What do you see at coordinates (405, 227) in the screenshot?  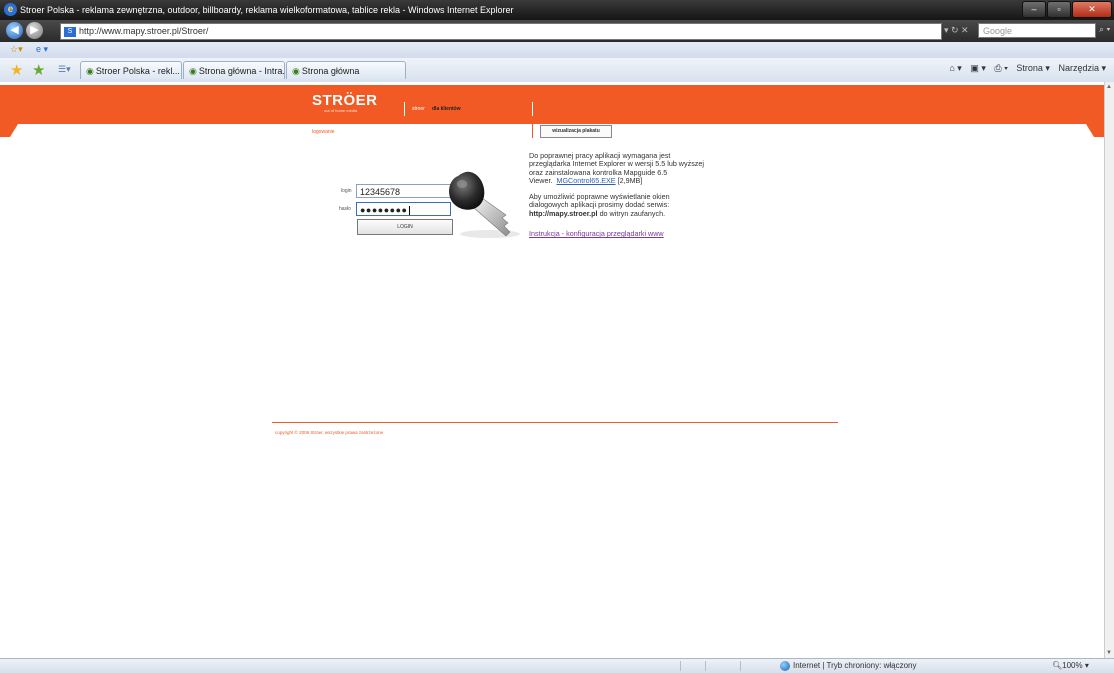 I see `login-button: LOGIN` at bounding box center [405, 227].